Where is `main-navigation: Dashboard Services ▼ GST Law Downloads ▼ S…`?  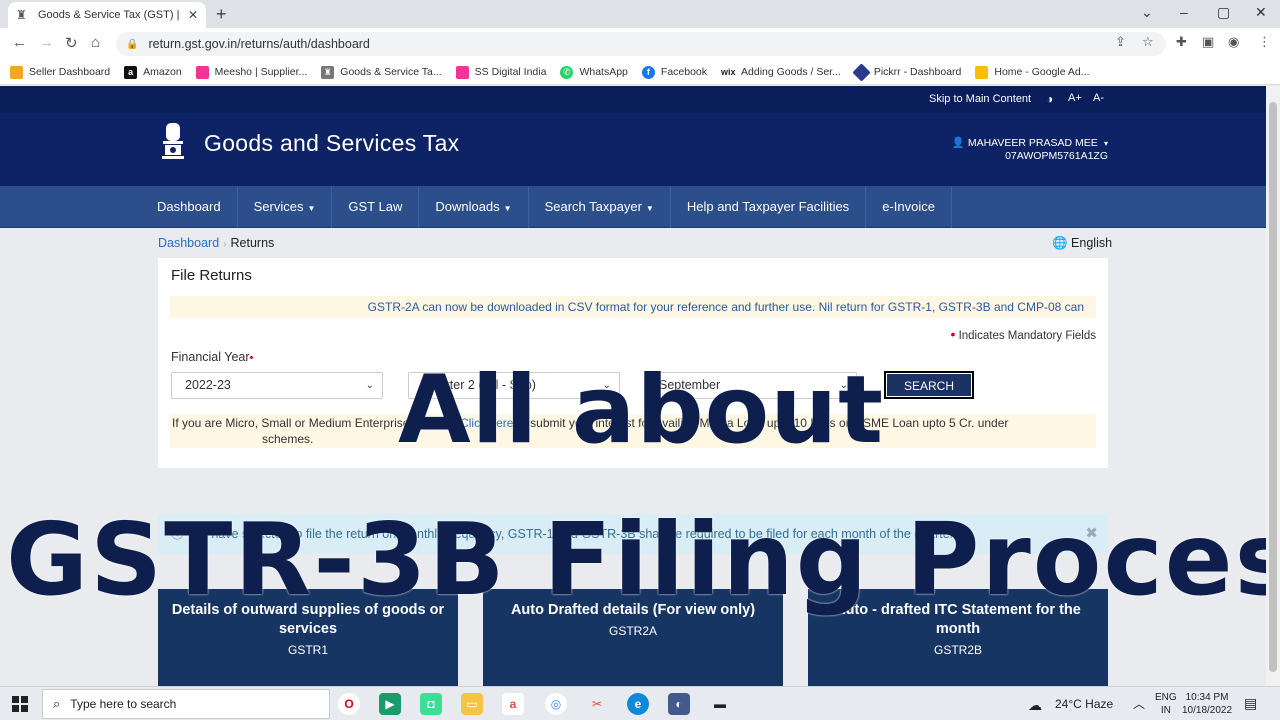 main-navigation: Dashboard Services ▼ GST Law Downloads ▼ S… is located at coordinates (633, 207).